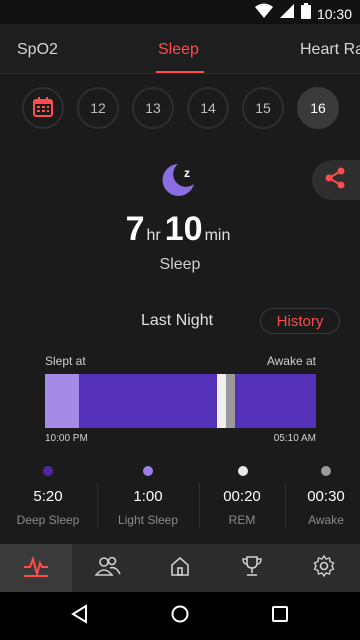 The width and height of the screenshot is (360, 640). Describe the element at coordinates (263, 108) in the screenshot. I see `day-15: 15` at that location.